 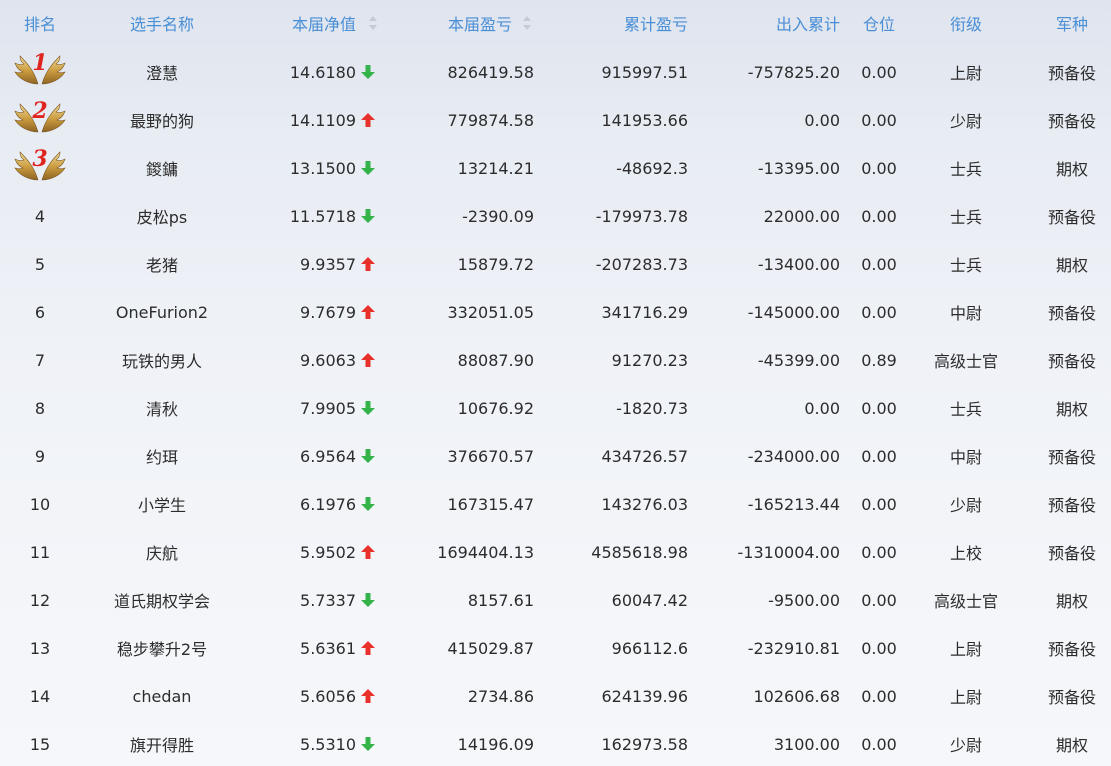 What do you see at coordinates (162, 648) in the screenshot?
I see `player-name: 稳步攀升2号` at bounding box center [162, 648].